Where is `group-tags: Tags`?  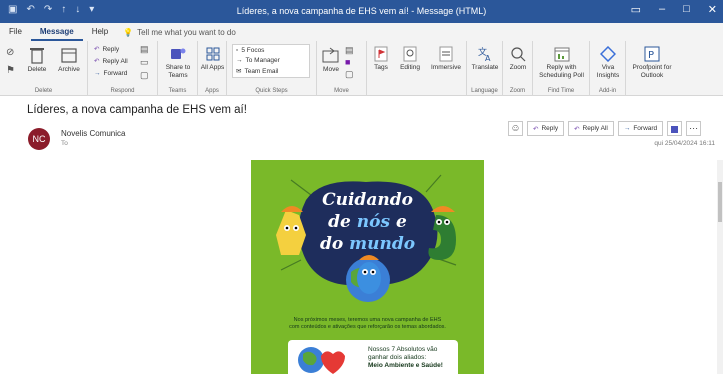 group-tags: Tags is located at coordinates (381, 68).